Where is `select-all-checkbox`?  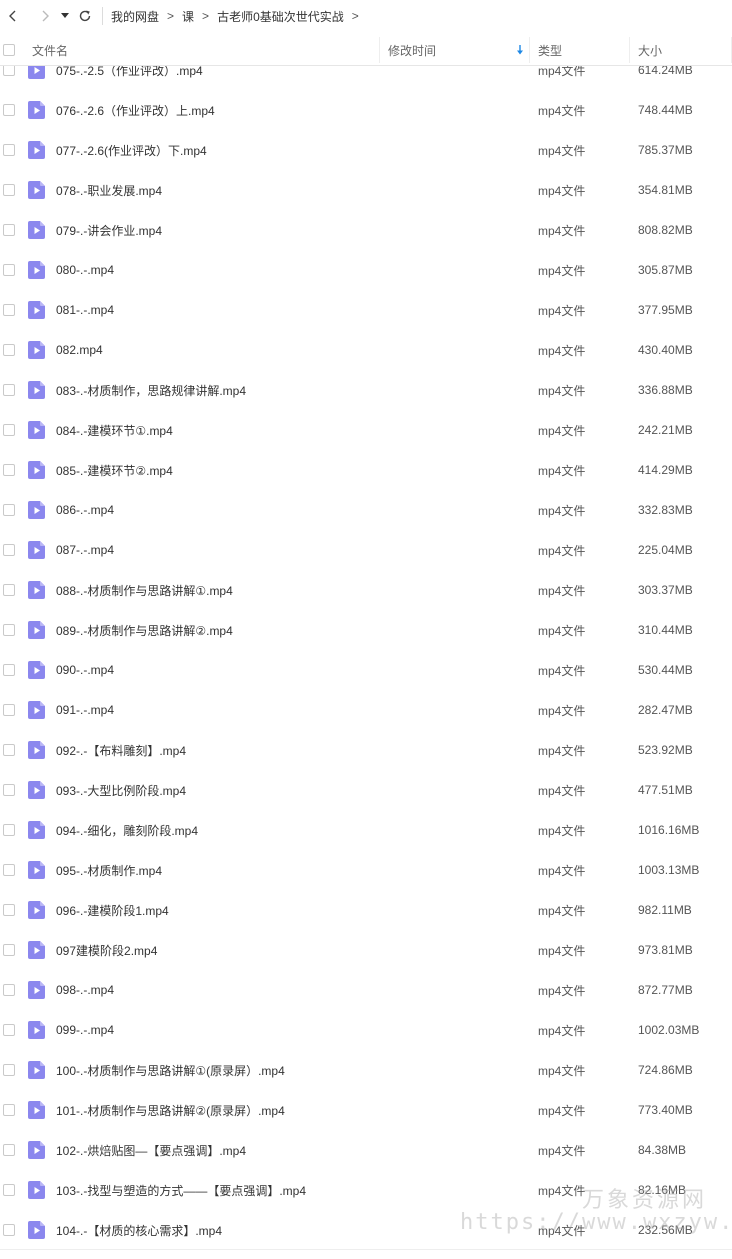
select-all-checkbox is located at coordinates (9, 50).